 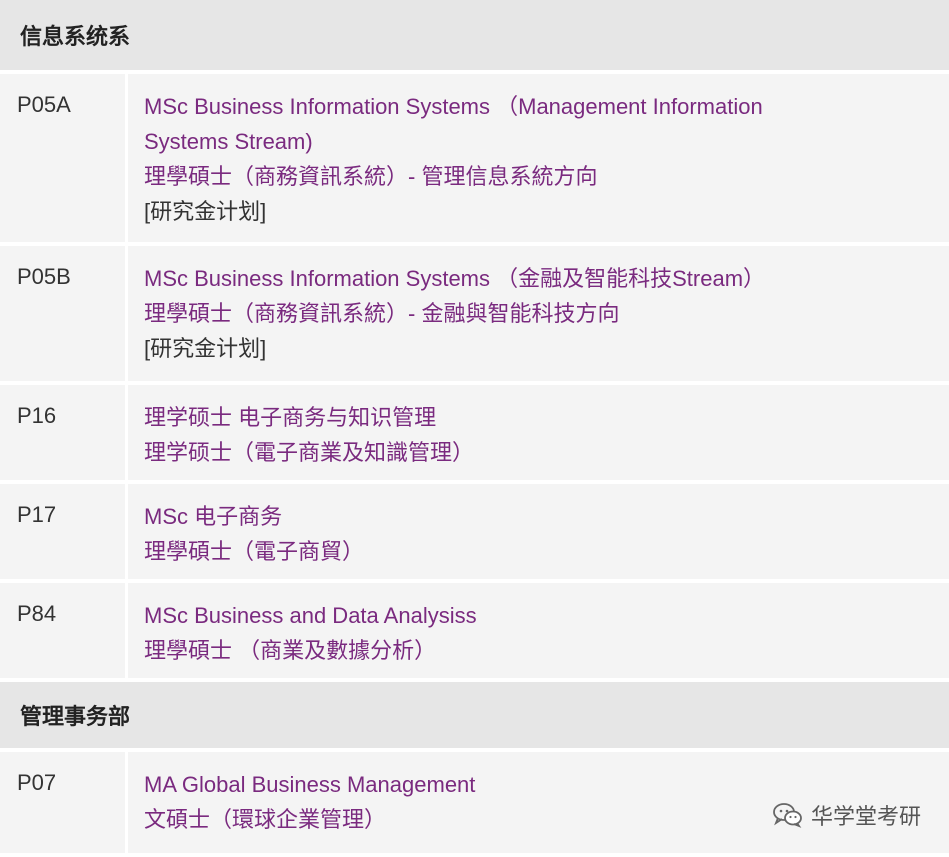 I want to click on program-link: 理學碩士（商務資訊系統）- 管理信息系統方向, so click(x=536, y=176).